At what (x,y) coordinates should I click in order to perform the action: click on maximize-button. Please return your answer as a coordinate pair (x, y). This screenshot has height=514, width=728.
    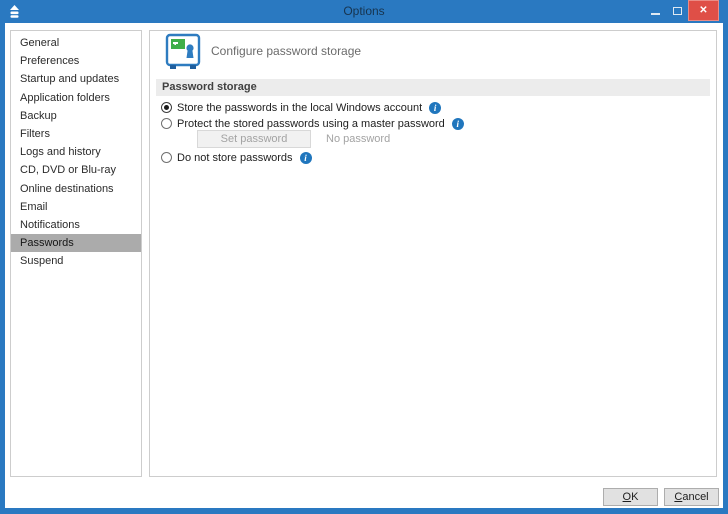
    Looking at the image, I should click on (677, 10).